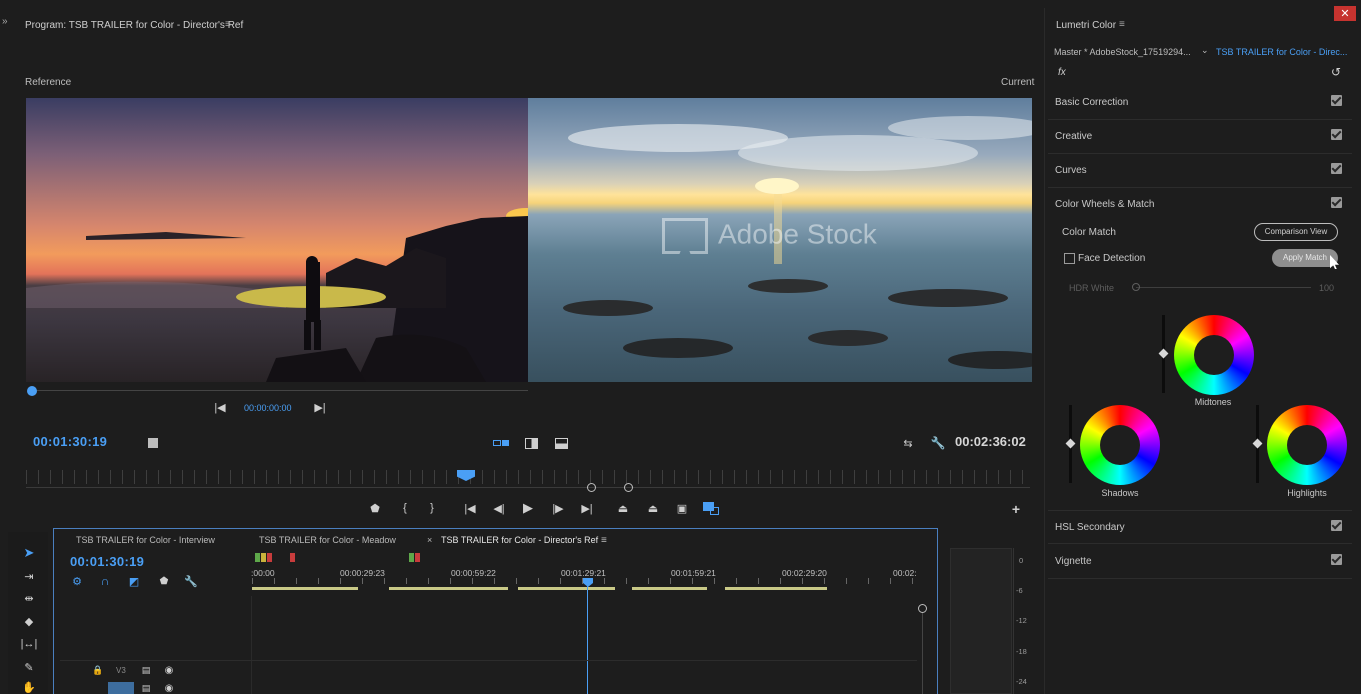 Image resolution: width=1361 pixels, height=694 pixels. Describe the element at coordinates (938, 443) in the screenshot. I see `wrench-icon: 🔧` at that location.